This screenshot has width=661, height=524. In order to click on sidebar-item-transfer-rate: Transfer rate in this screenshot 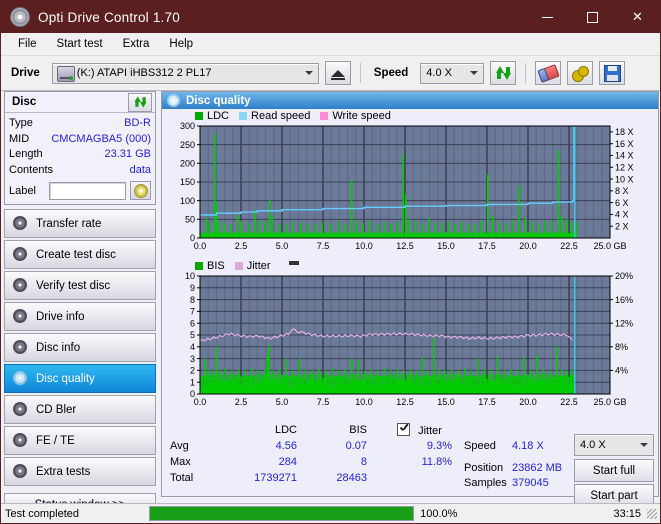, I will do `click(80, 223)`.